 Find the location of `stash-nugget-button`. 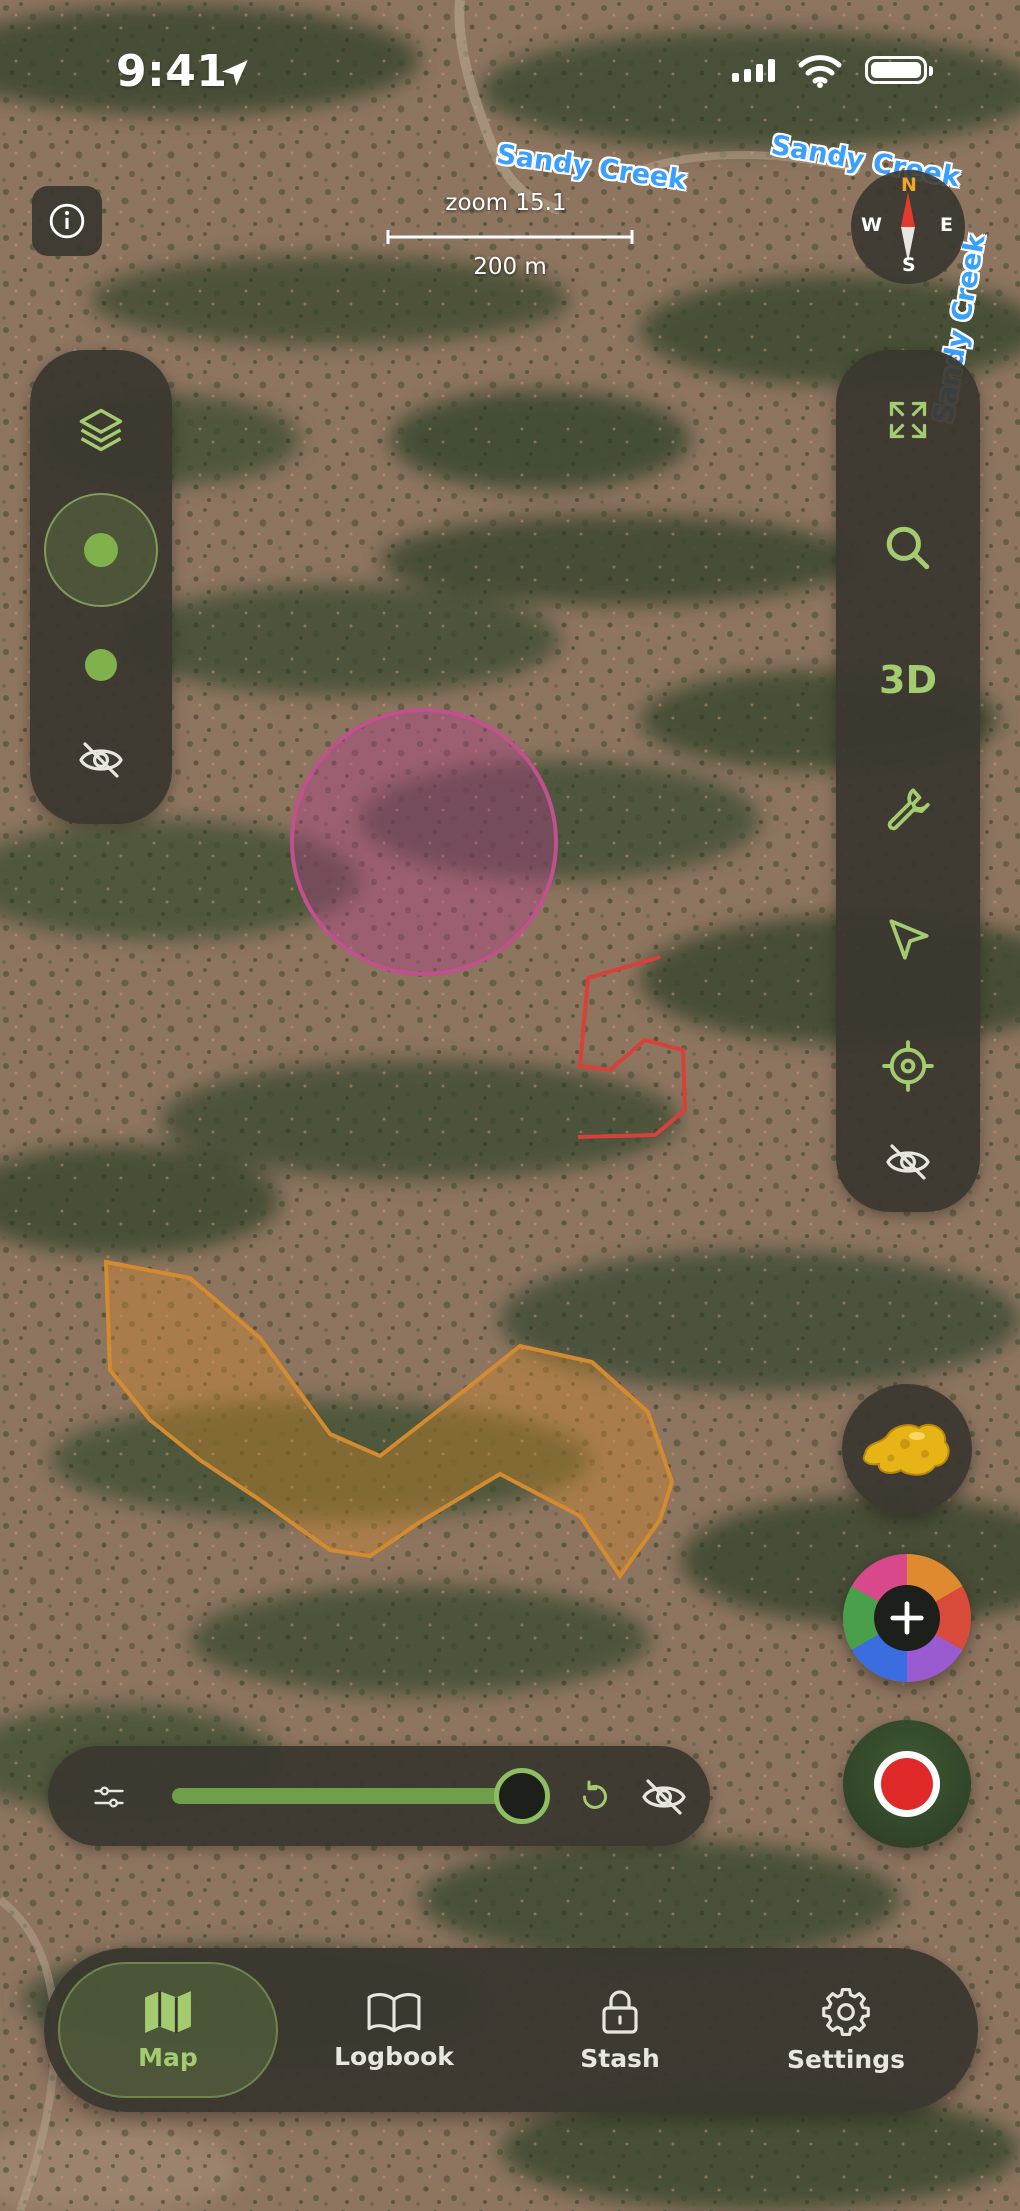

stash-nugget-button is located at coordinates (907, 1449).